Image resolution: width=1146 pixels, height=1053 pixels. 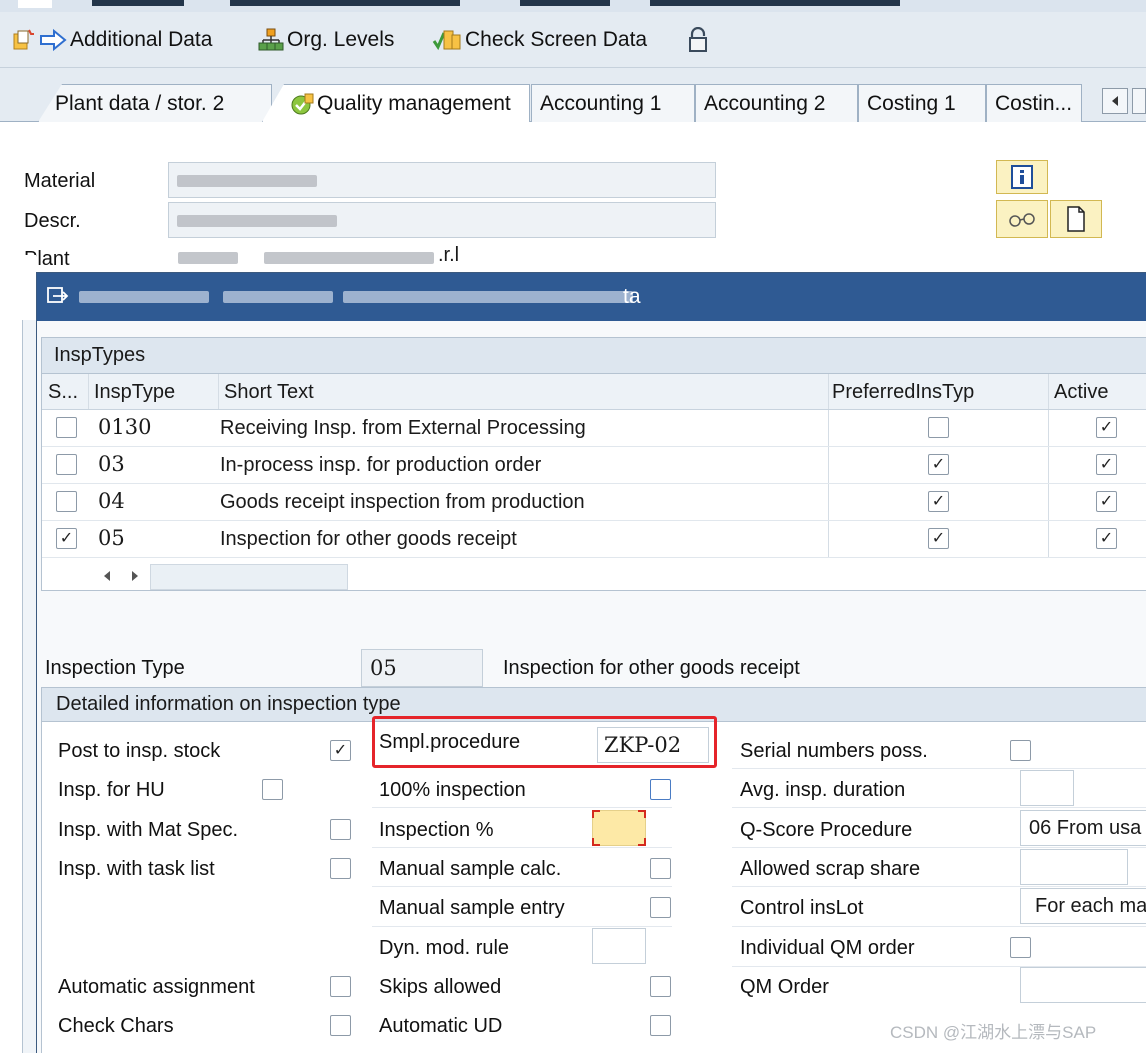 What do you see at coordinates (660, 789) in the screenshot?
I see `full-inspection-checkbox` at bounding box center [660, 789].